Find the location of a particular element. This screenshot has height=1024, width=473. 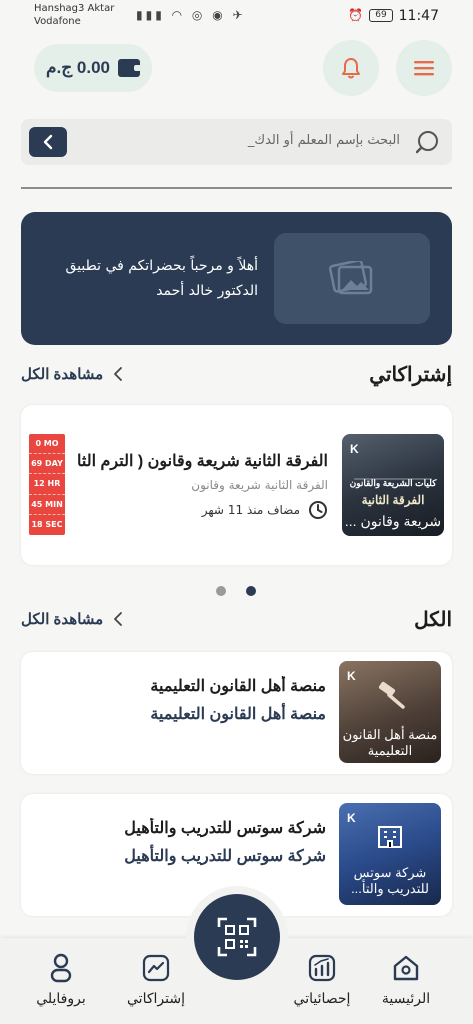

countdown-months: 0 MO is located at coordinates (47, 444).